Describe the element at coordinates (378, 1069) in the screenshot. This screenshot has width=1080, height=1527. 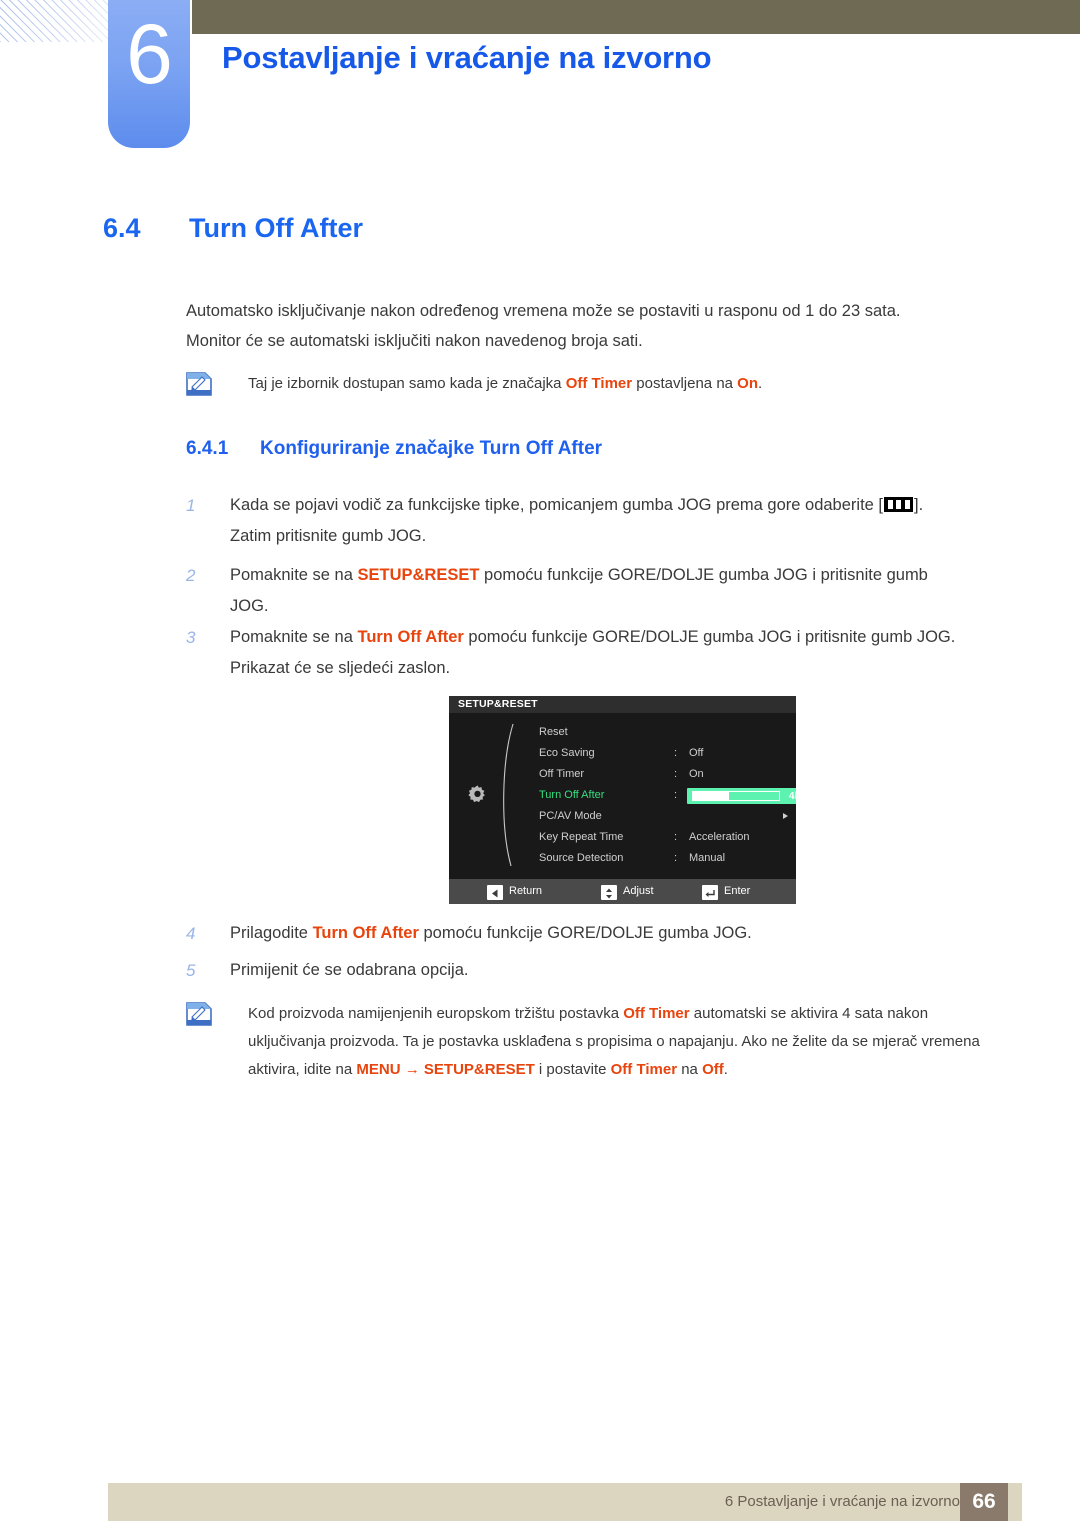
I see `note-bottom-kw2: MENU` at that location.